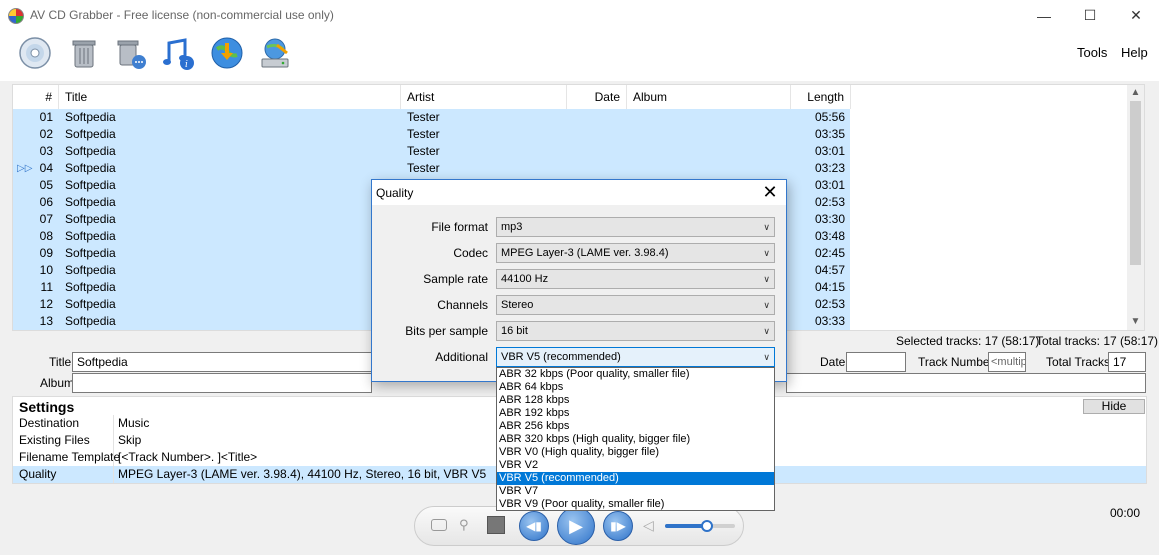  I want to click on column-header-date: Date, so click(597, 97).